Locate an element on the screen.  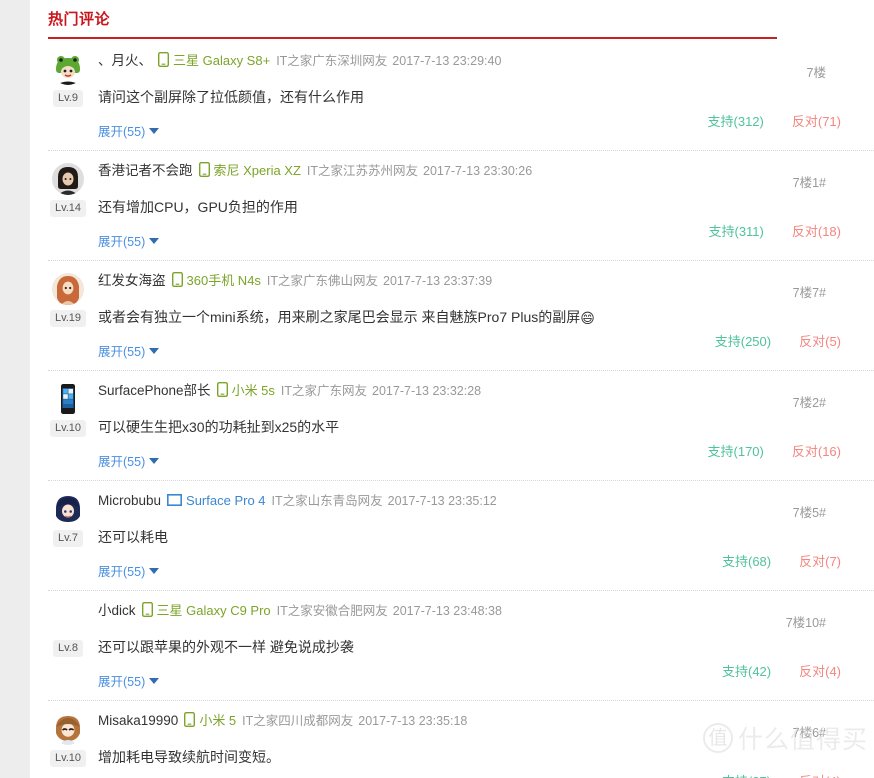
oppose-button: 反对(16) is located at coordinates (816, 451).